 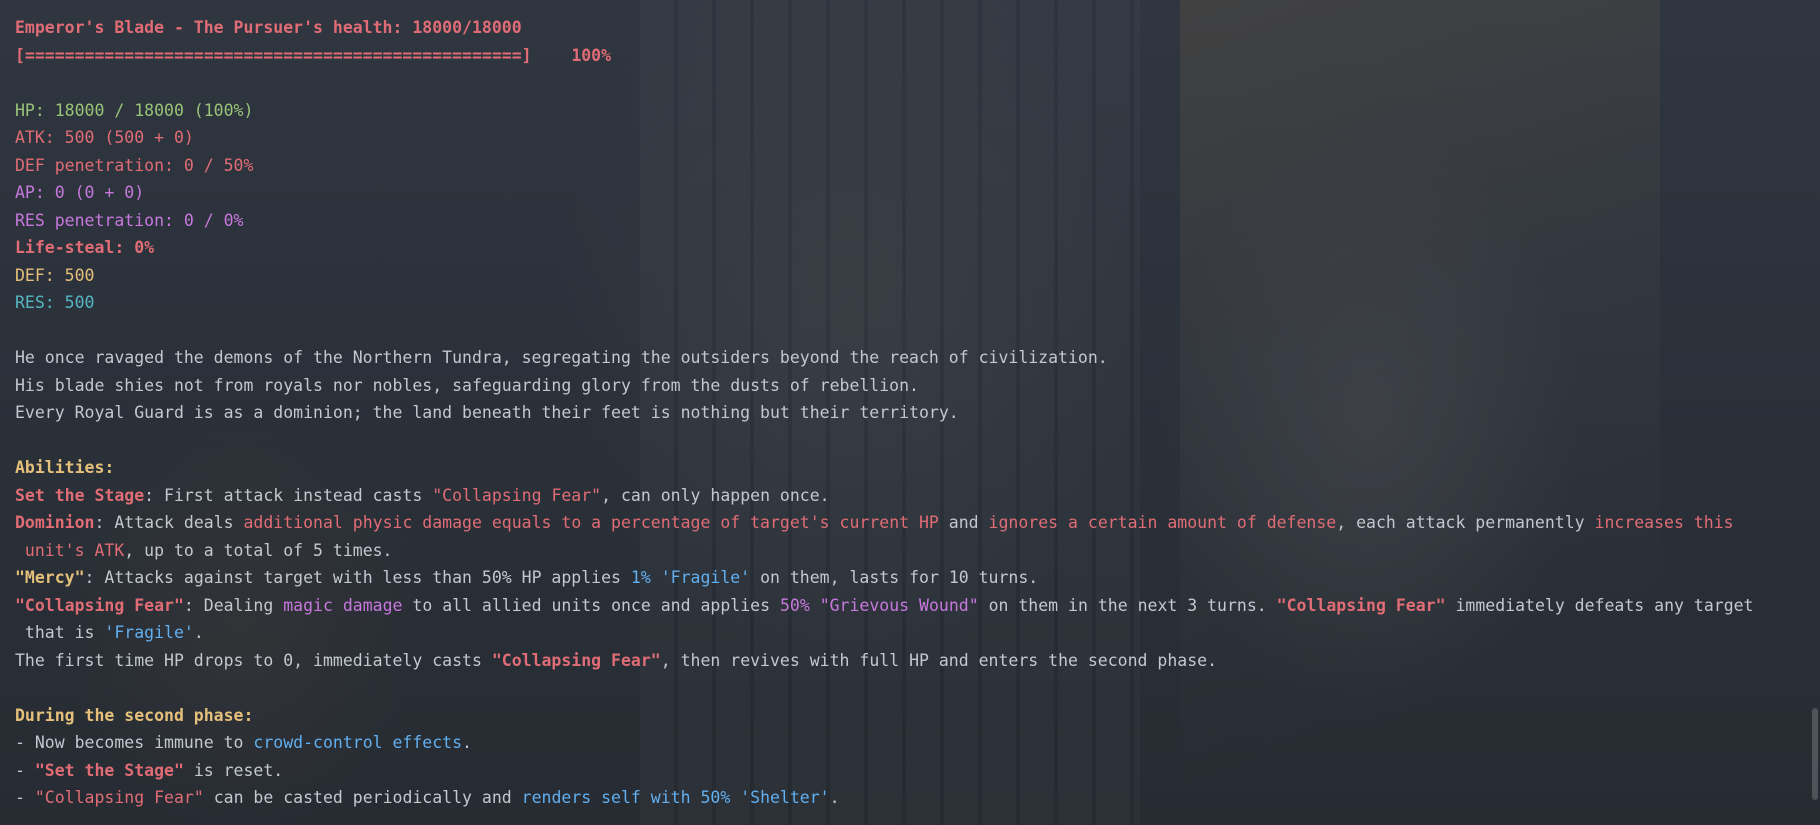 What do you see at coordinates (99, 605) in the screenshot?
I see `ability-name: "Collapsing Fear"` at bounding box center [99, 605].